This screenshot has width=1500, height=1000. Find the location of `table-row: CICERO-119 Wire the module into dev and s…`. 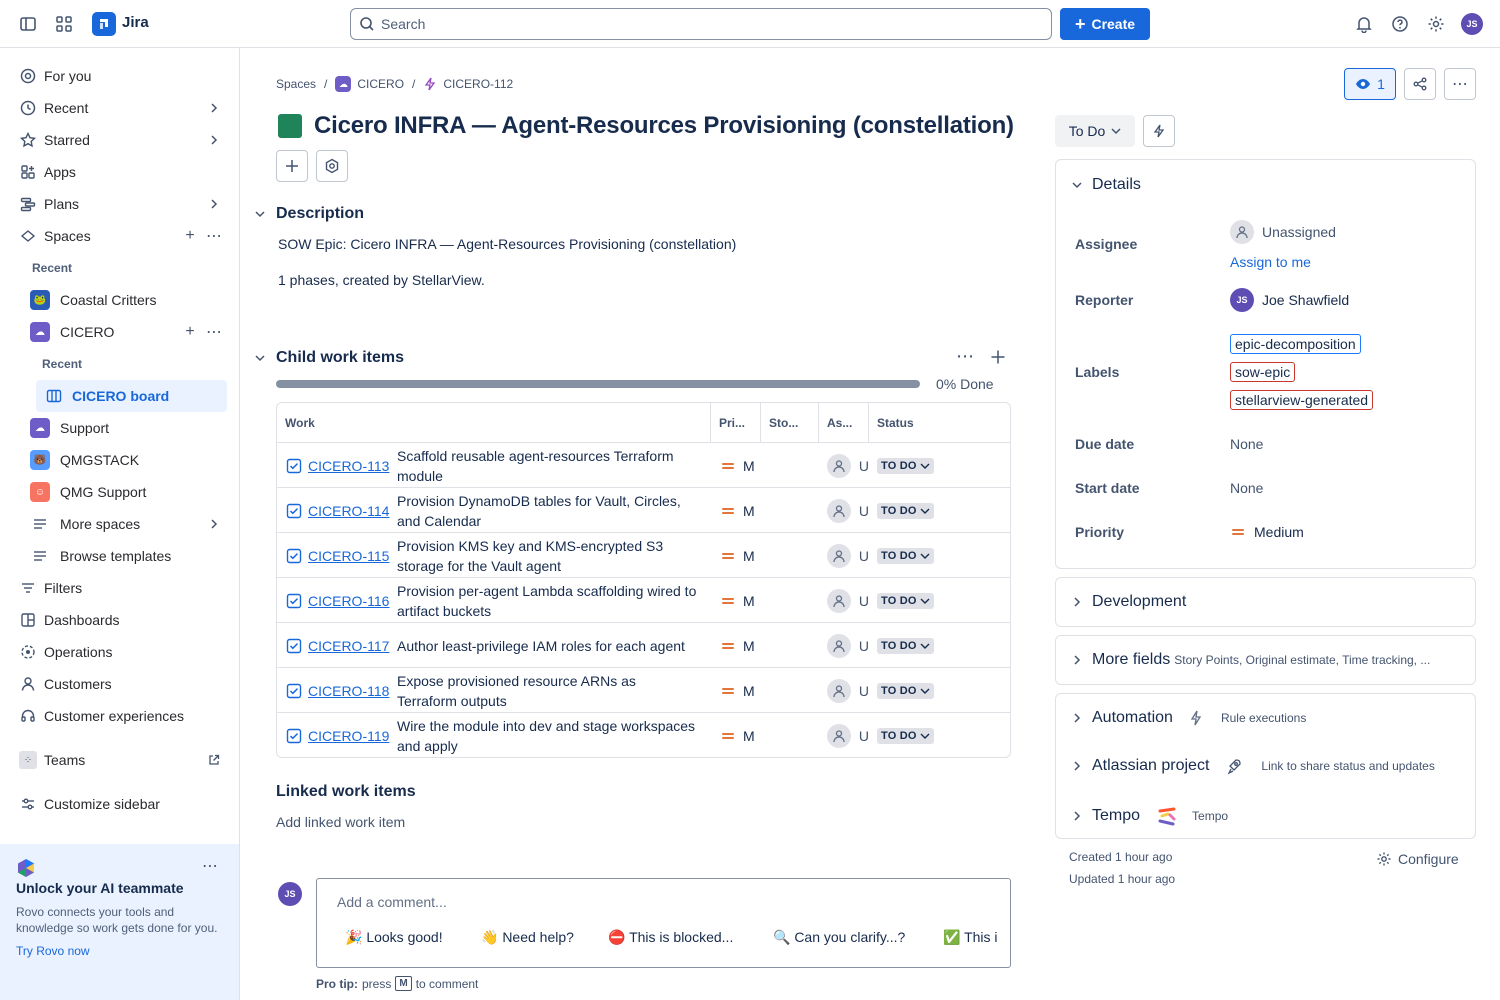

table-row: CICERO-119 Wire the module into dev and s… is located at coordinates (643, 735).